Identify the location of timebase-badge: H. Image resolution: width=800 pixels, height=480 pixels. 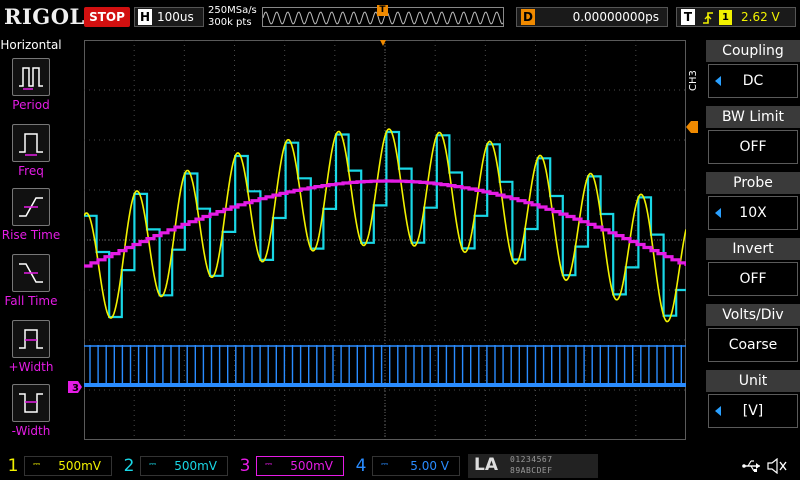
(145, 17).